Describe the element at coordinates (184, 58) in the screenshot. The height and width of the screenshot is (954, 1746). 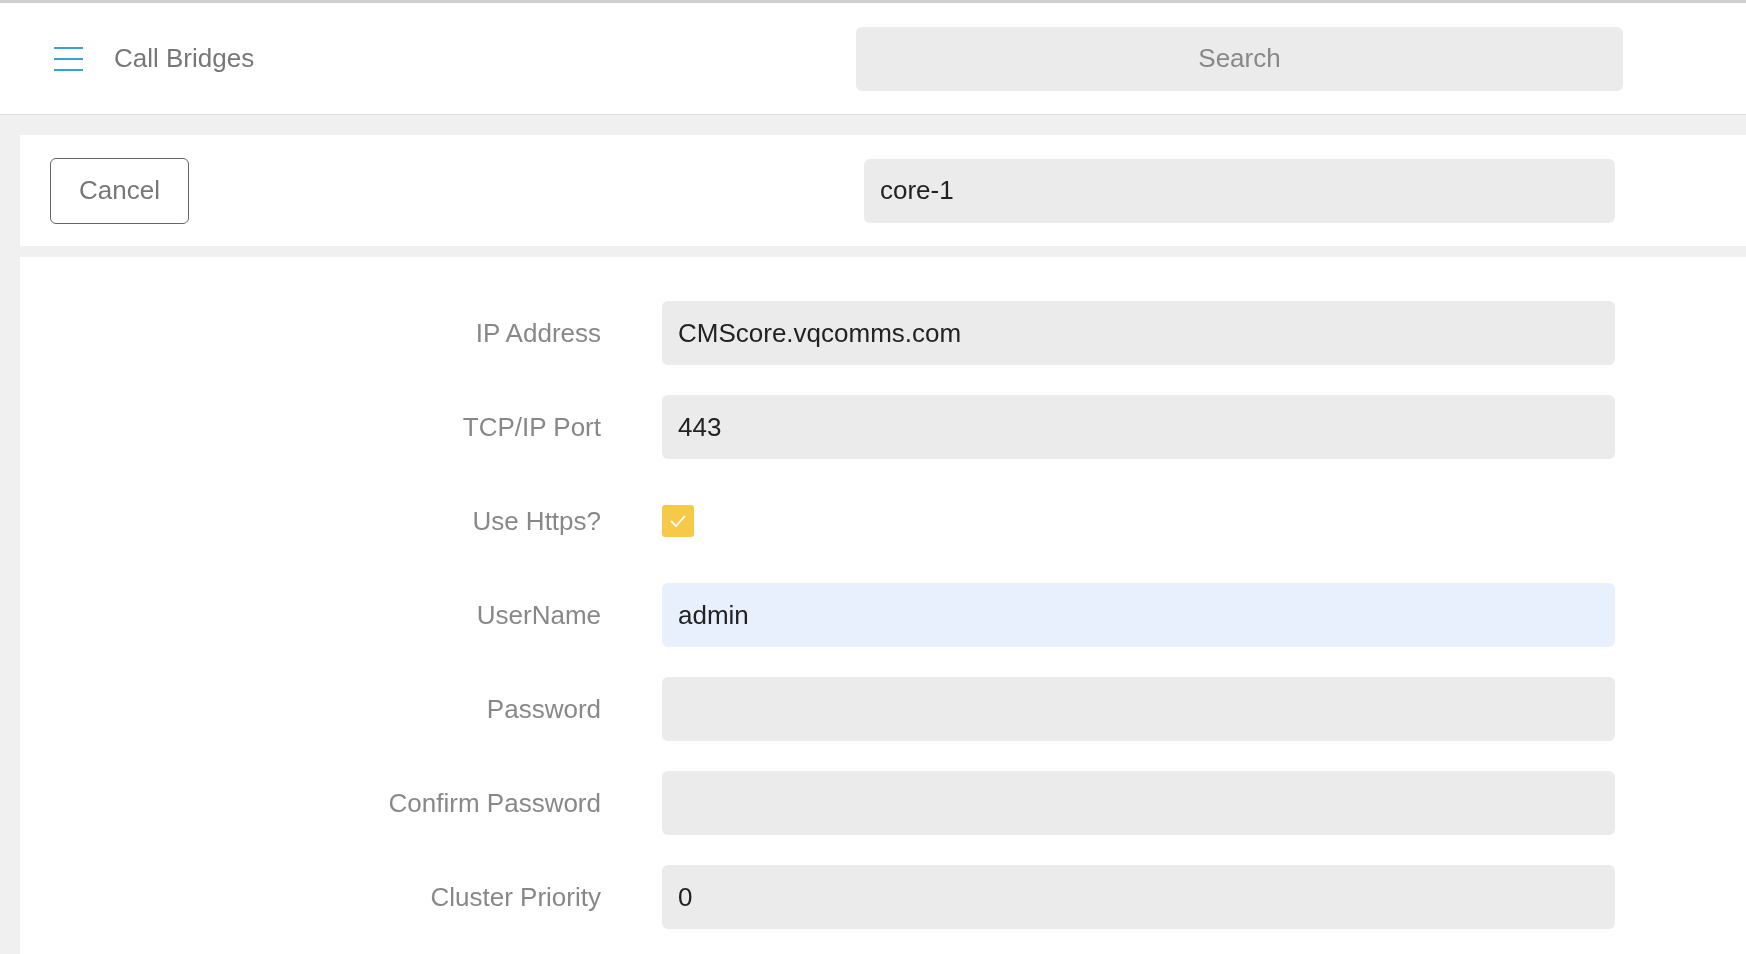
I see `page-title: Call Bridges` at that location.